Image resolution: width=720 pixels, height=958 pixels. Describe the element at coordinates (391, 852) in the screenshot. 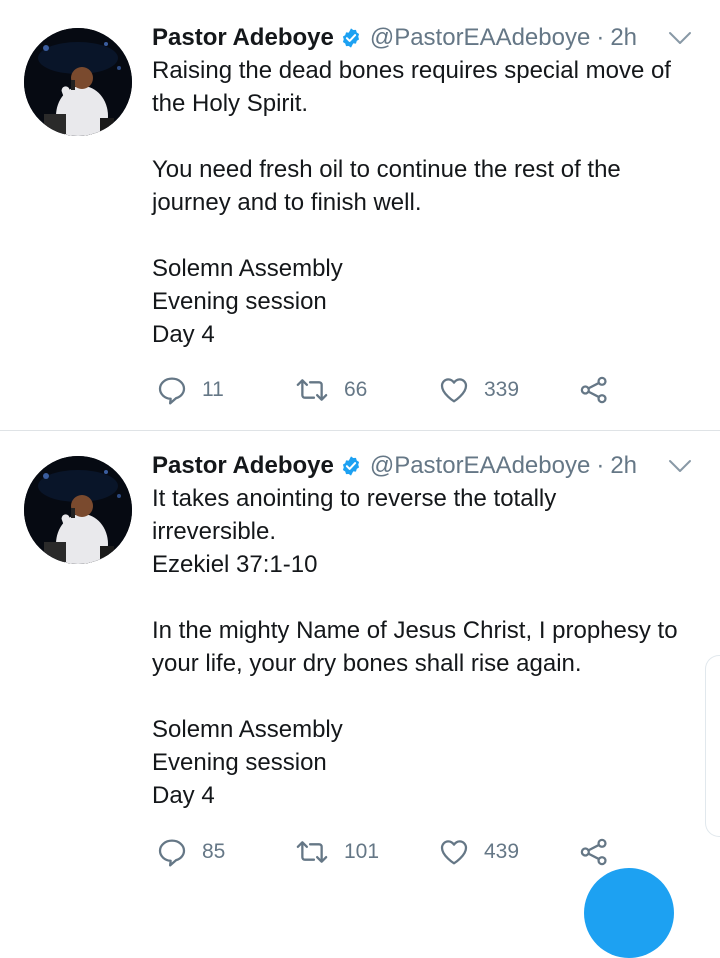

I see `tweet-actions: 85 101 439` at that location.